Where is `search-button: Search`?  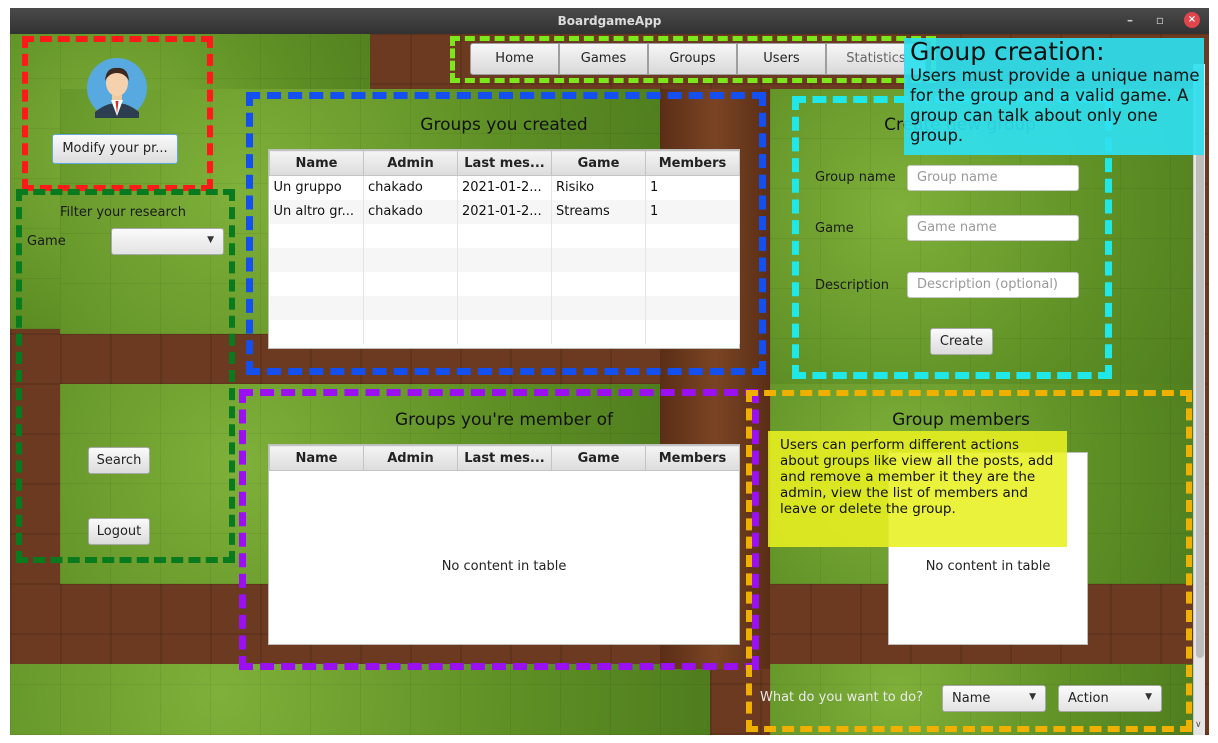 search-button: Search is located at coordinates (119, 460).